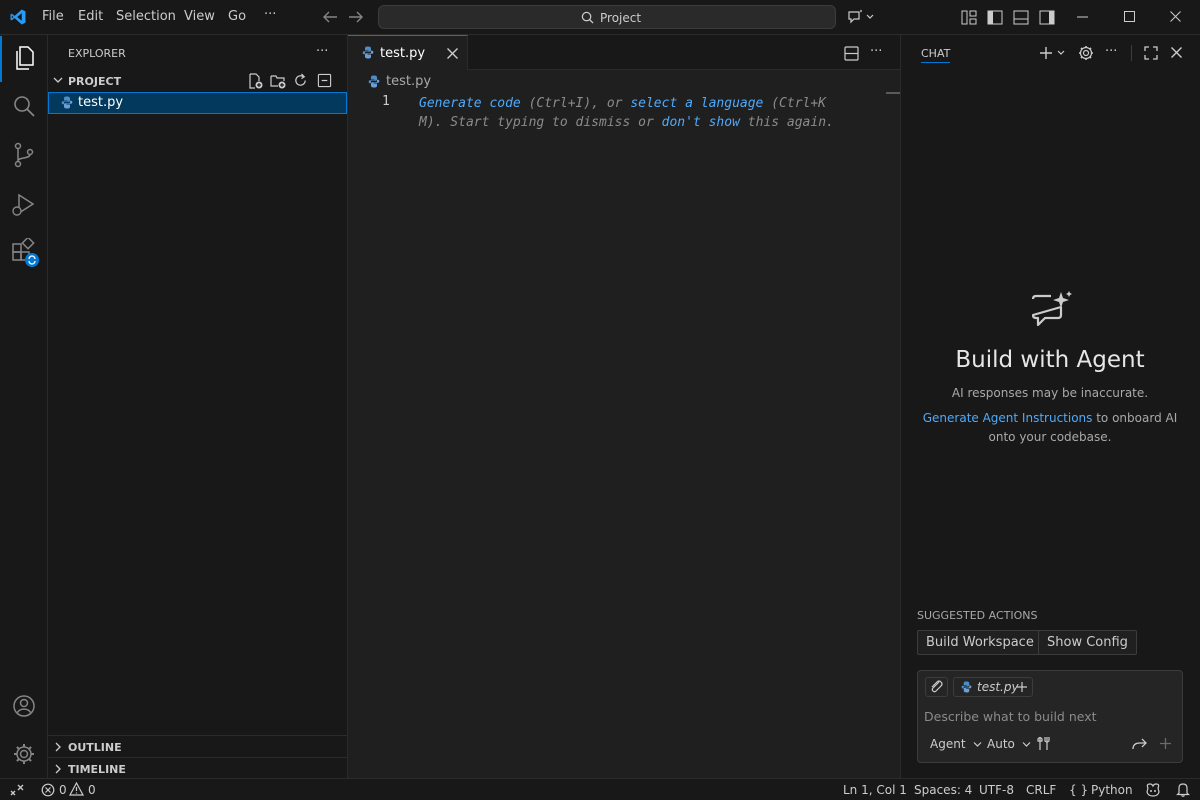 The height and width of the screenshot is (800, 1200). Describe the element at coordinates (330, 17) in the screenshot. I see `back-arrow-icon` at that location.